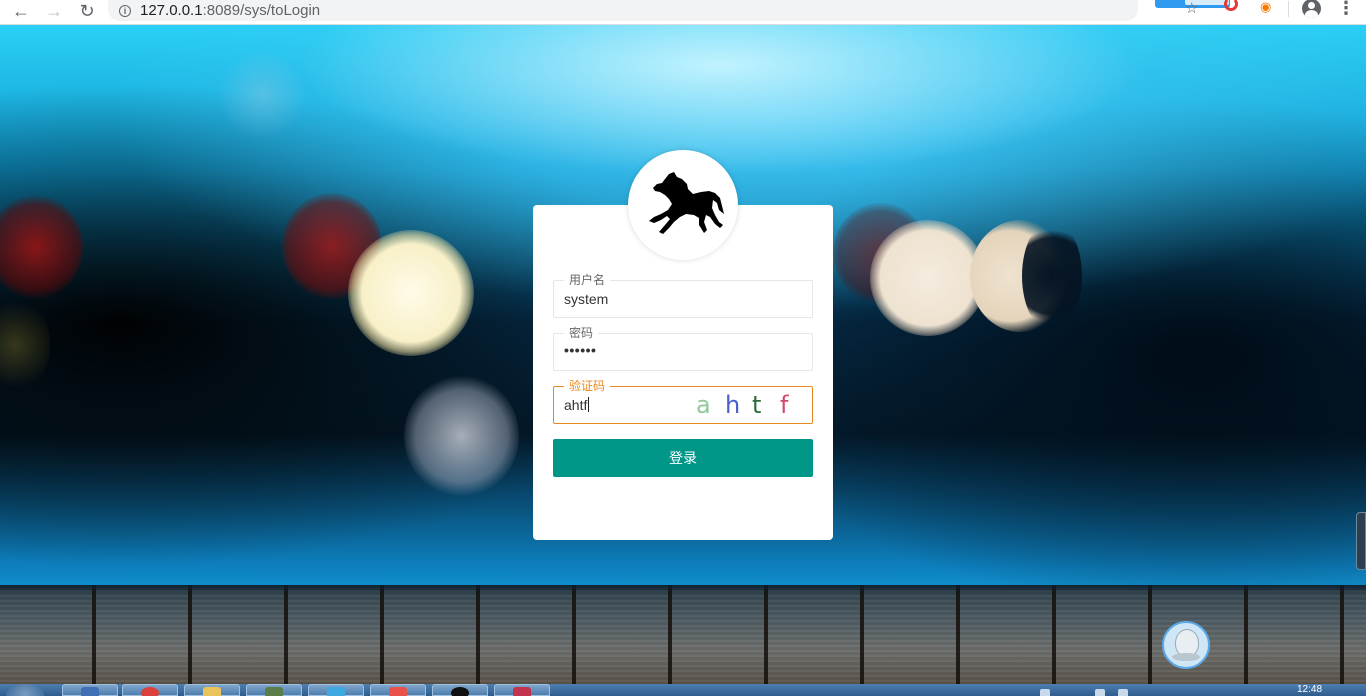 The height and width of the screenshot is (696, 1366). I want to click on captcha-image: a h t f, so click(751, 405).